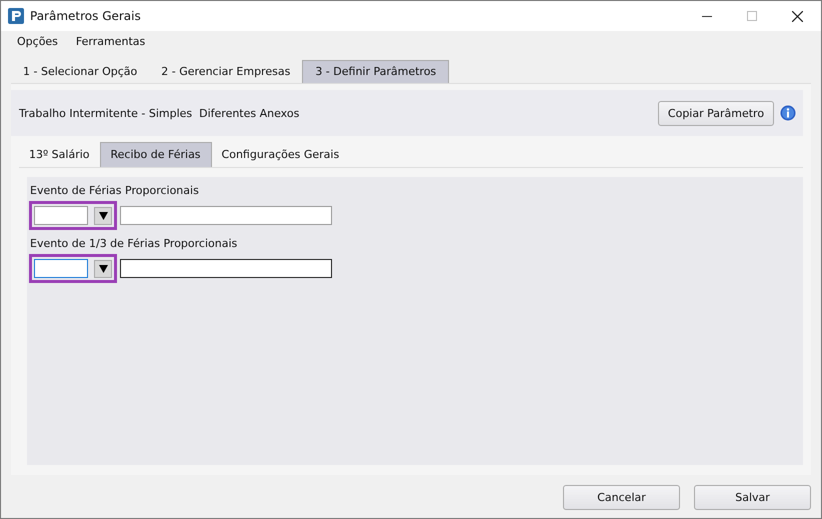  I want to click on info-icon, so click(788, 113).